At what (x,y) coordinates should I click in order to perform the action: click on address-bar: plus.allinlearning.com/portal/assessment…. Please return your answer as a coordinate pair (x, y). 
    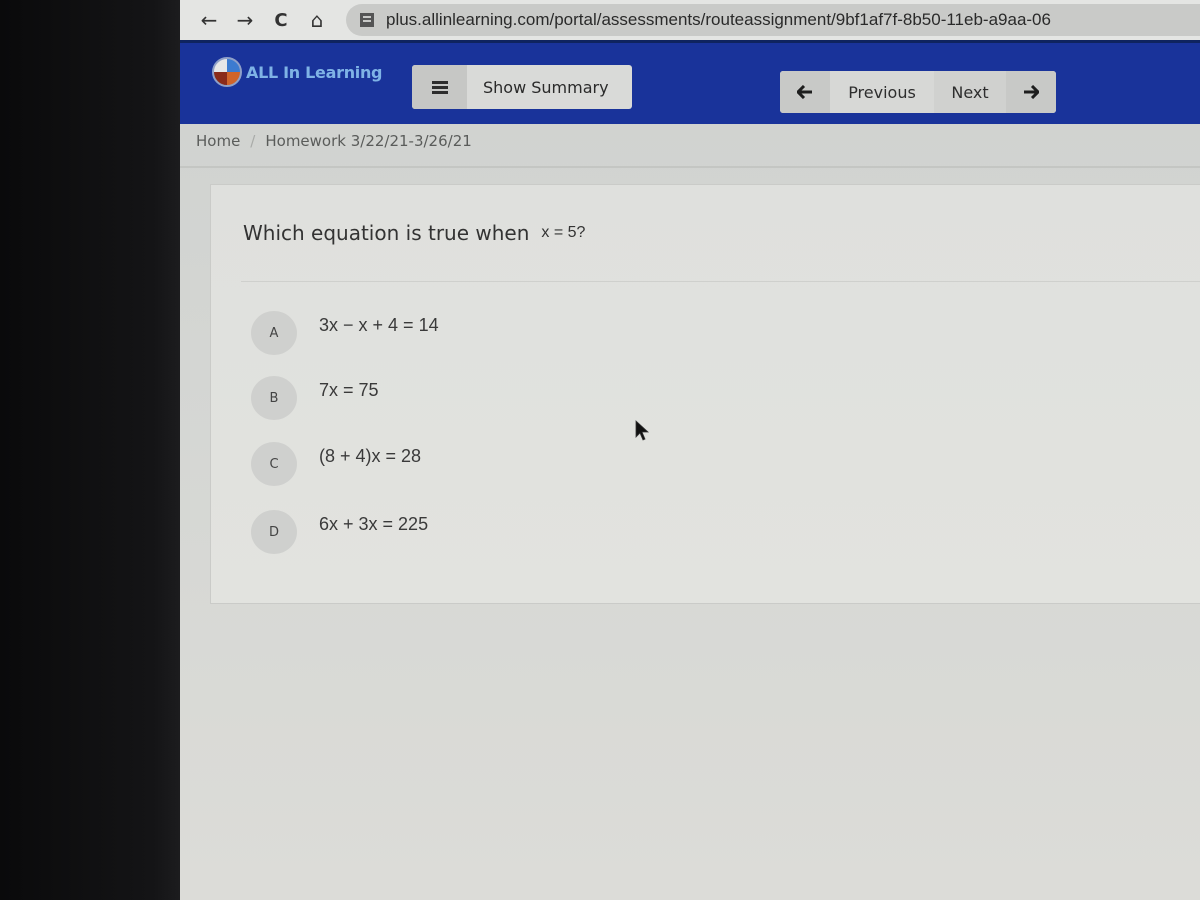
    Looking at the image, I should click on (773, 20).